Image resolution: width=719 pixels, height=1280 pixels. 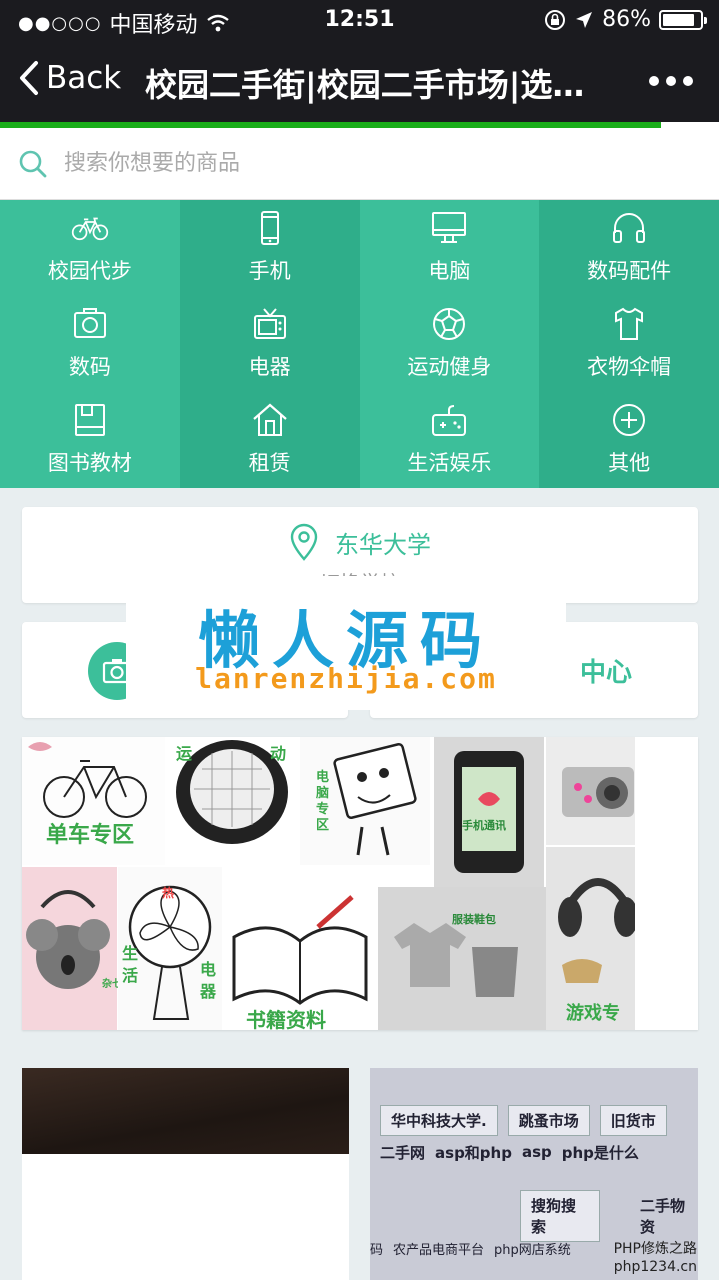 What do you see at coordinates (629, 440) in the screenshot?
I see `category-other: 其他` at bounding box center [629, 440].